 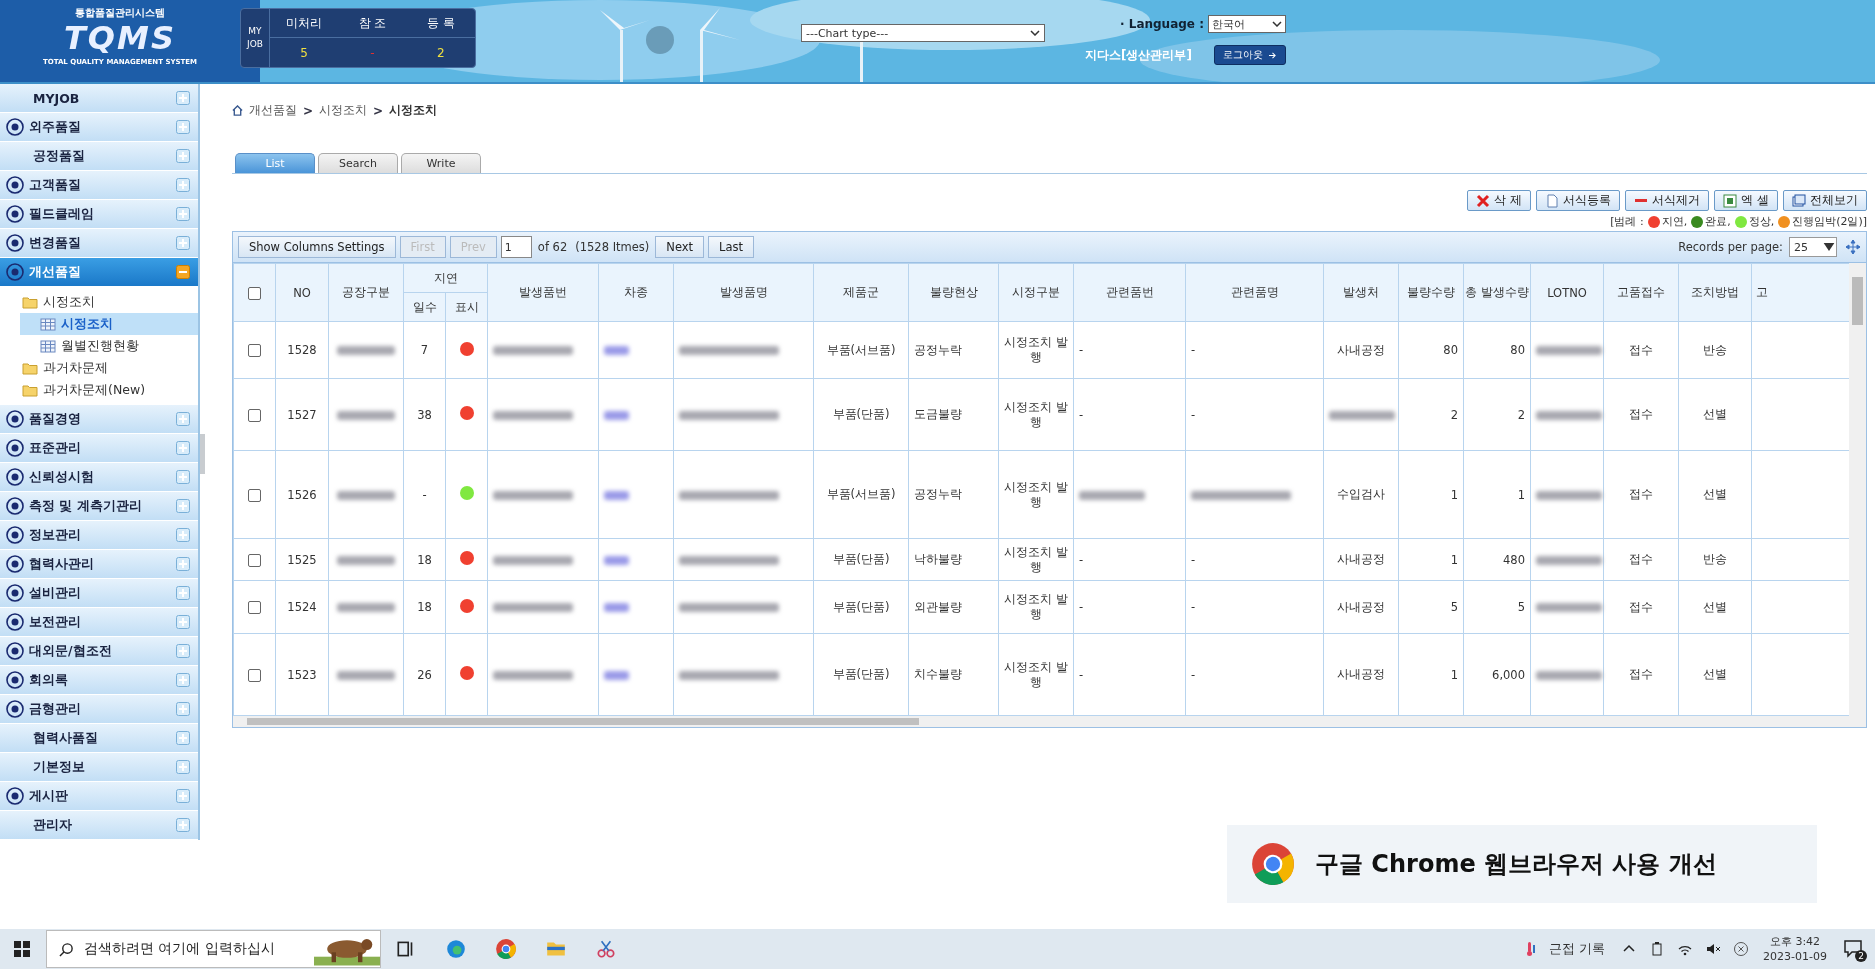 I want to click on clock-time: 오후 3:42, so click(x=1795, y=941).